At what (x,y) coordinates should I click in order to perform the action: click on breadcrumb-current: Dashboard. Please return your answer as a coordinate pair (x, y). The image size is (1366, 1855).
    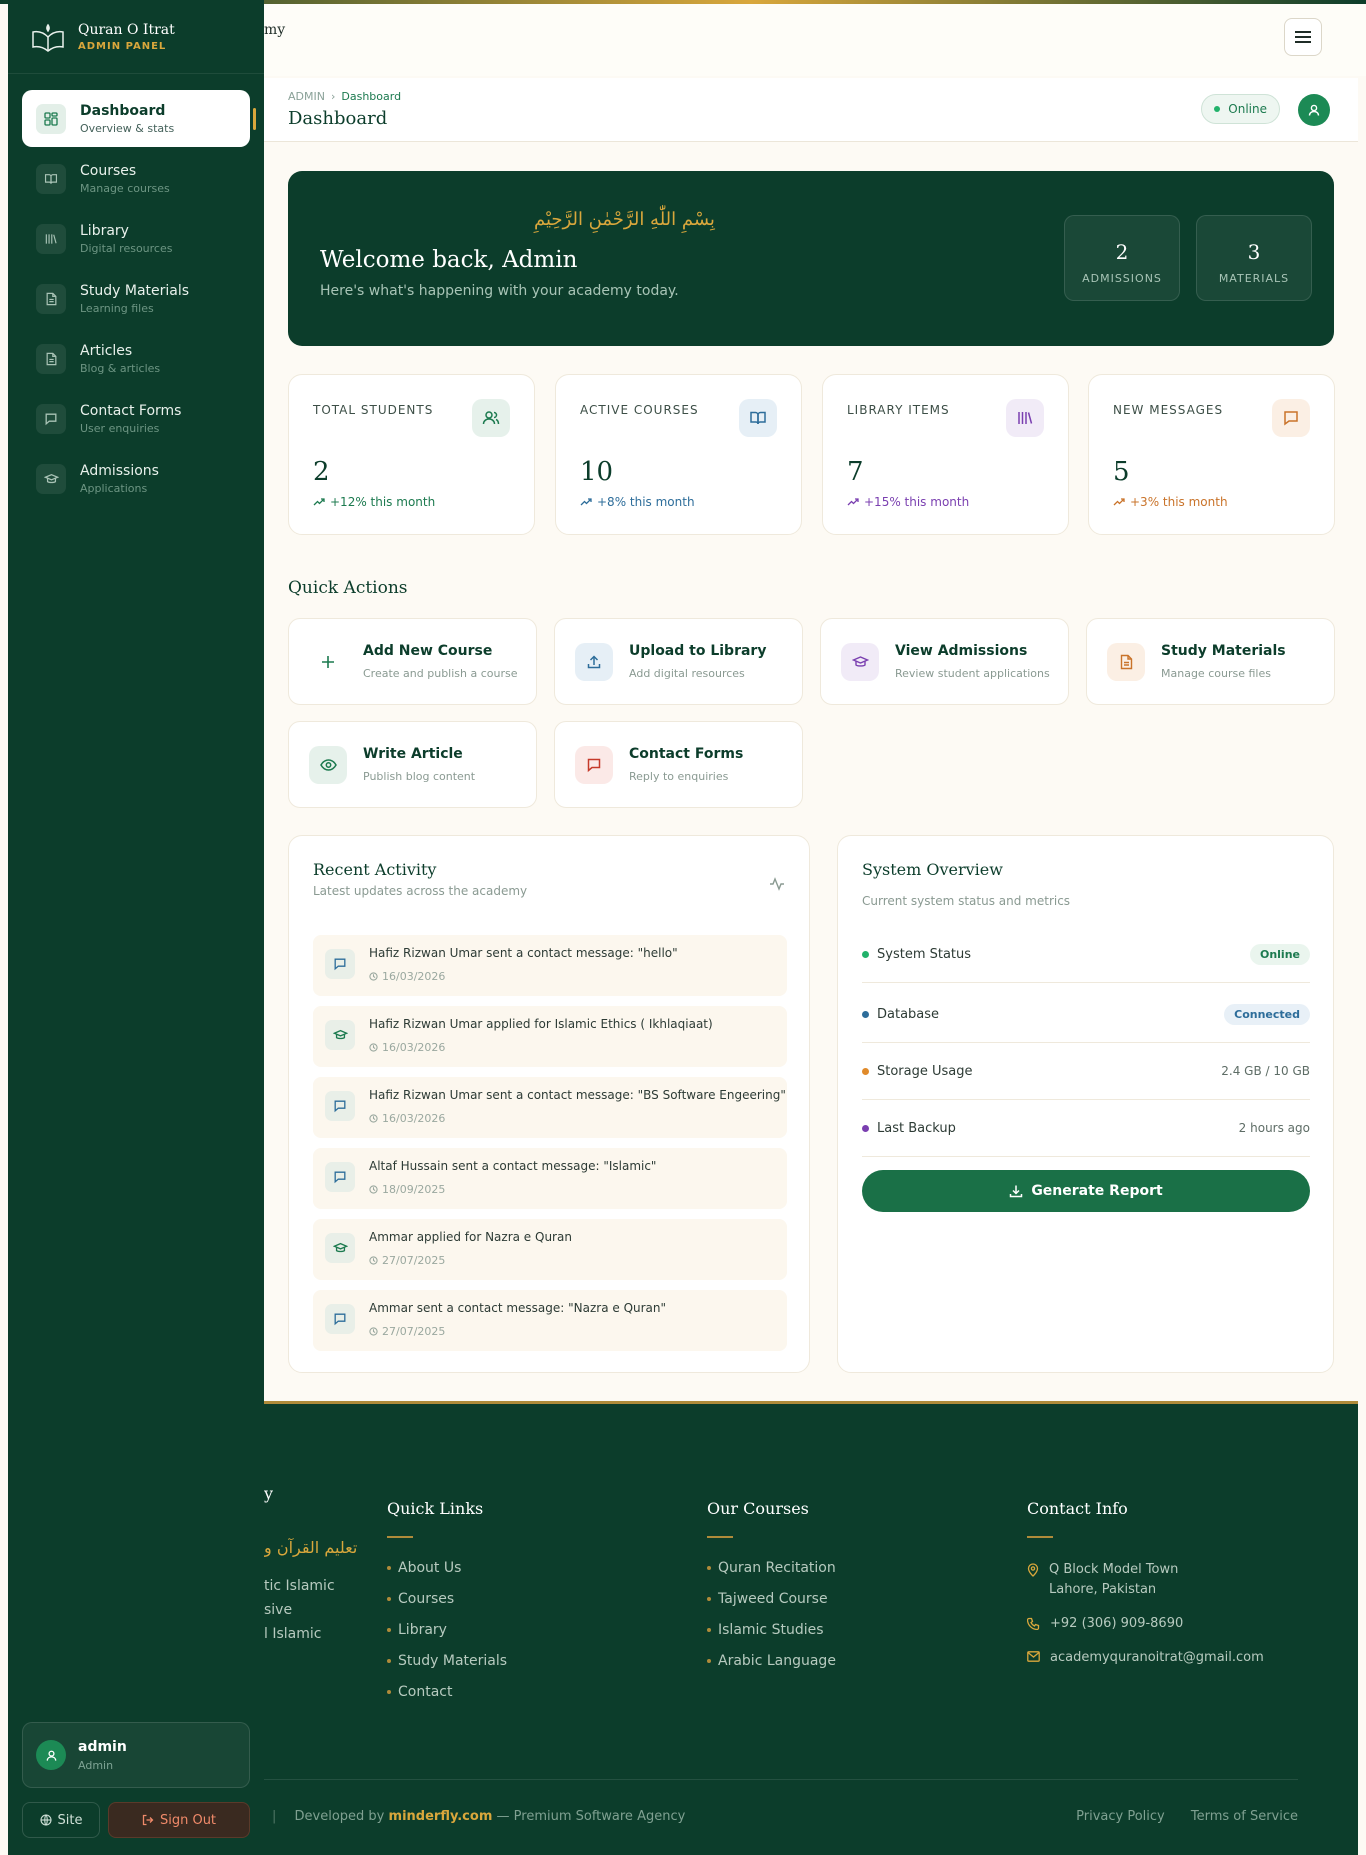
    Looking at the image, I should click on (371, 96).